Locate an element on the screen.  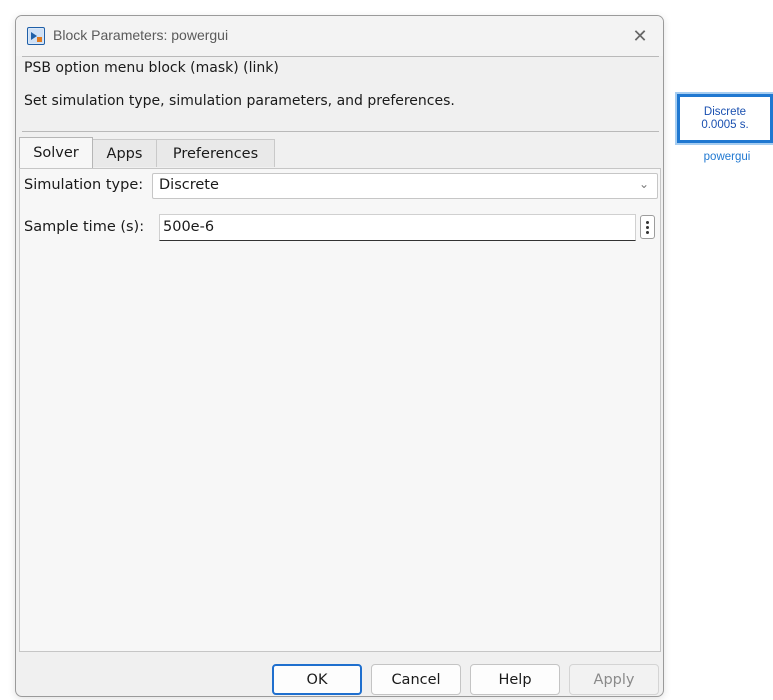
sample-time-input: 500e-6 is located at coordinates (397, 227).